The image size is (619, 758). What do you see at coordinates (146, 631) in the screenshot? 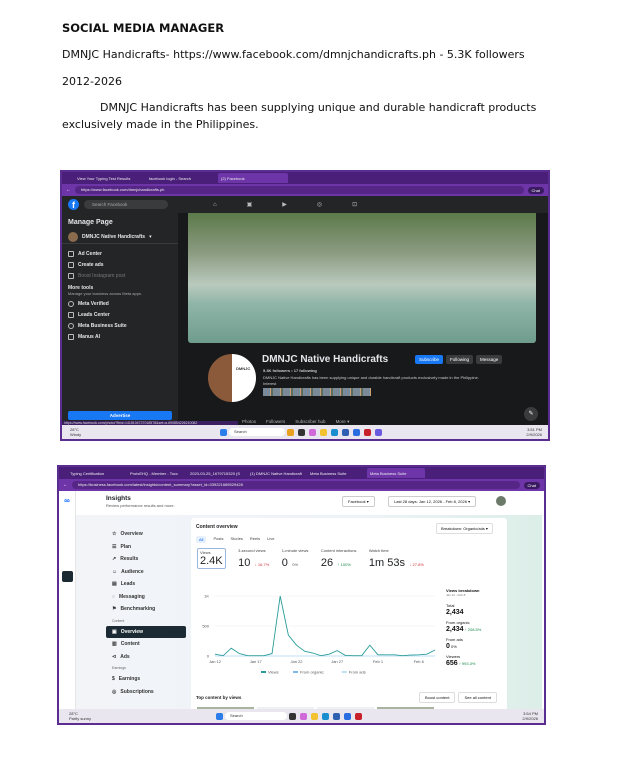
I see `nav-content-overview-active: ▣ Overview` at bounding box center [146, 631].